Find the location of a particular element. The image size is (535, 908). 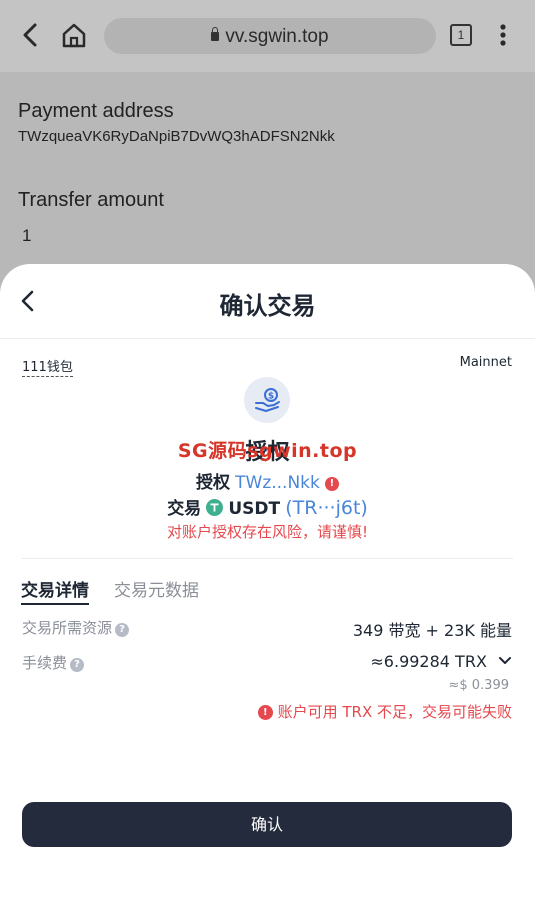

tether-icon is located at coordinates (215, 507).